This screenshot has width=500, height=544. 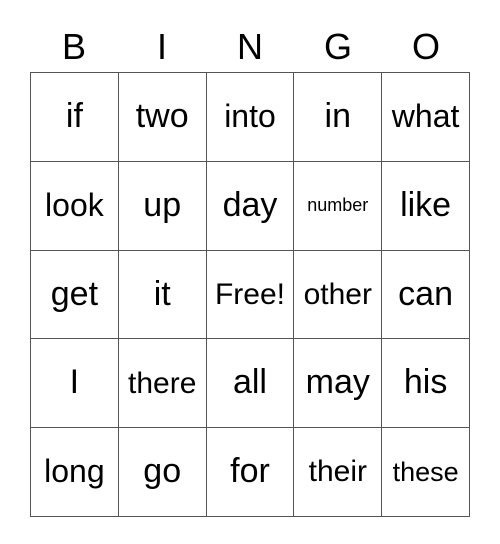 I want to click on bingo-cell-label: in, so click(x=338, y=116).